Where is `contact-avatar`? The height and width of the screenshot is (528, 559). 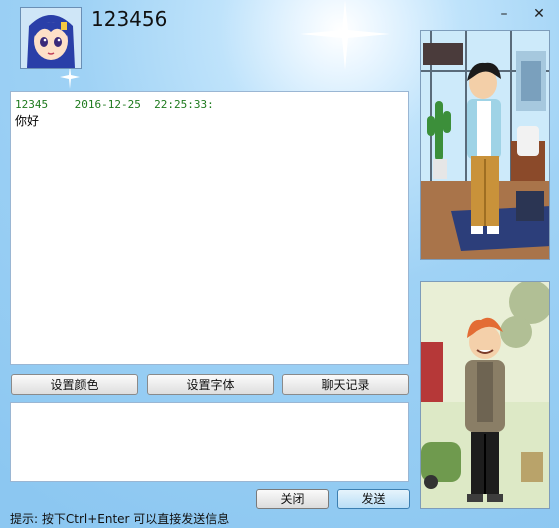 contact-avatar is located at coordinates (51, 38).